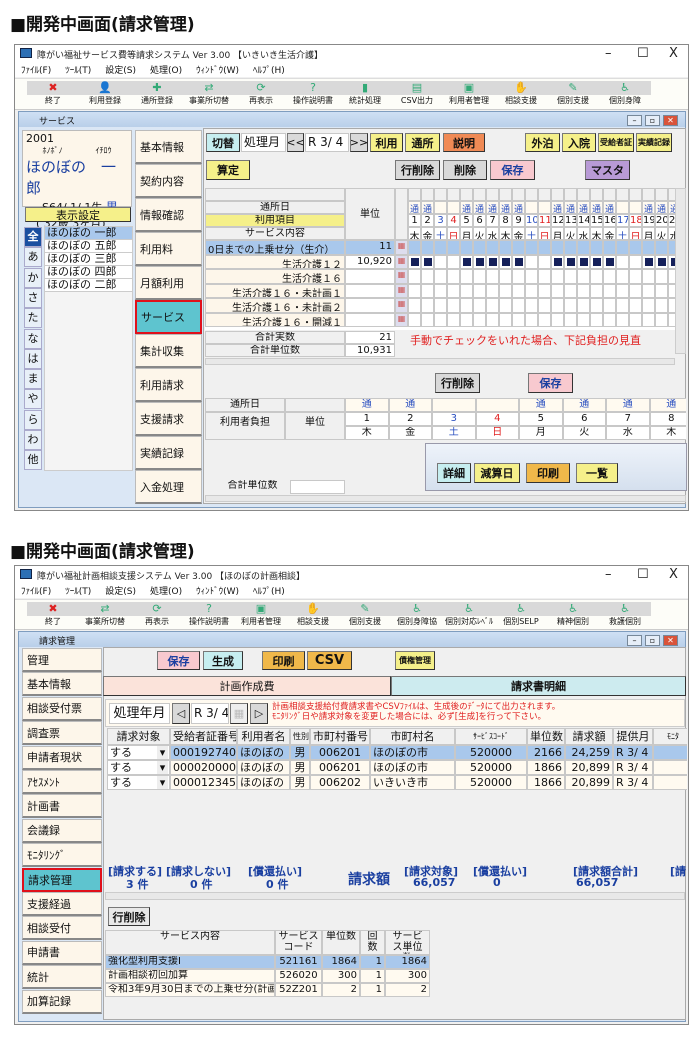 This screenshot has height=1045, width=700. Describe the element at coordinates (33, 379) in the screenshot. I see `kana-tab: ま` at that location.